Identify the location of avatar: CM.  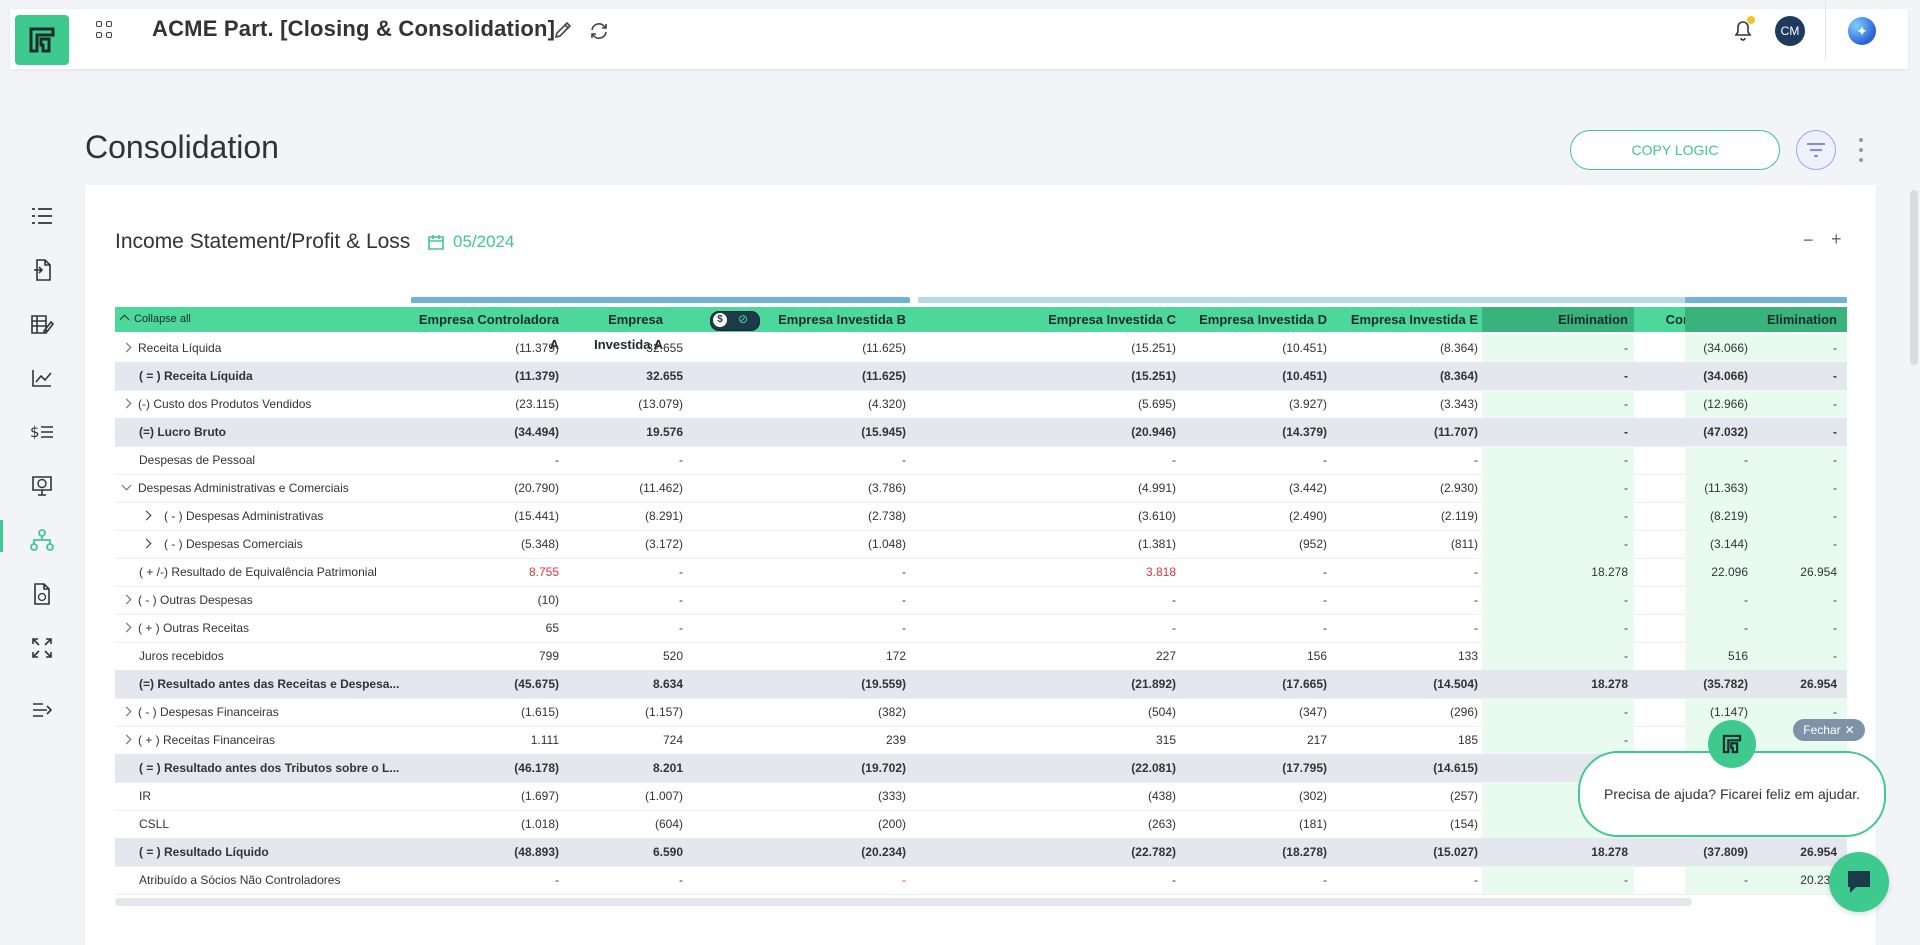
(1790, 31).